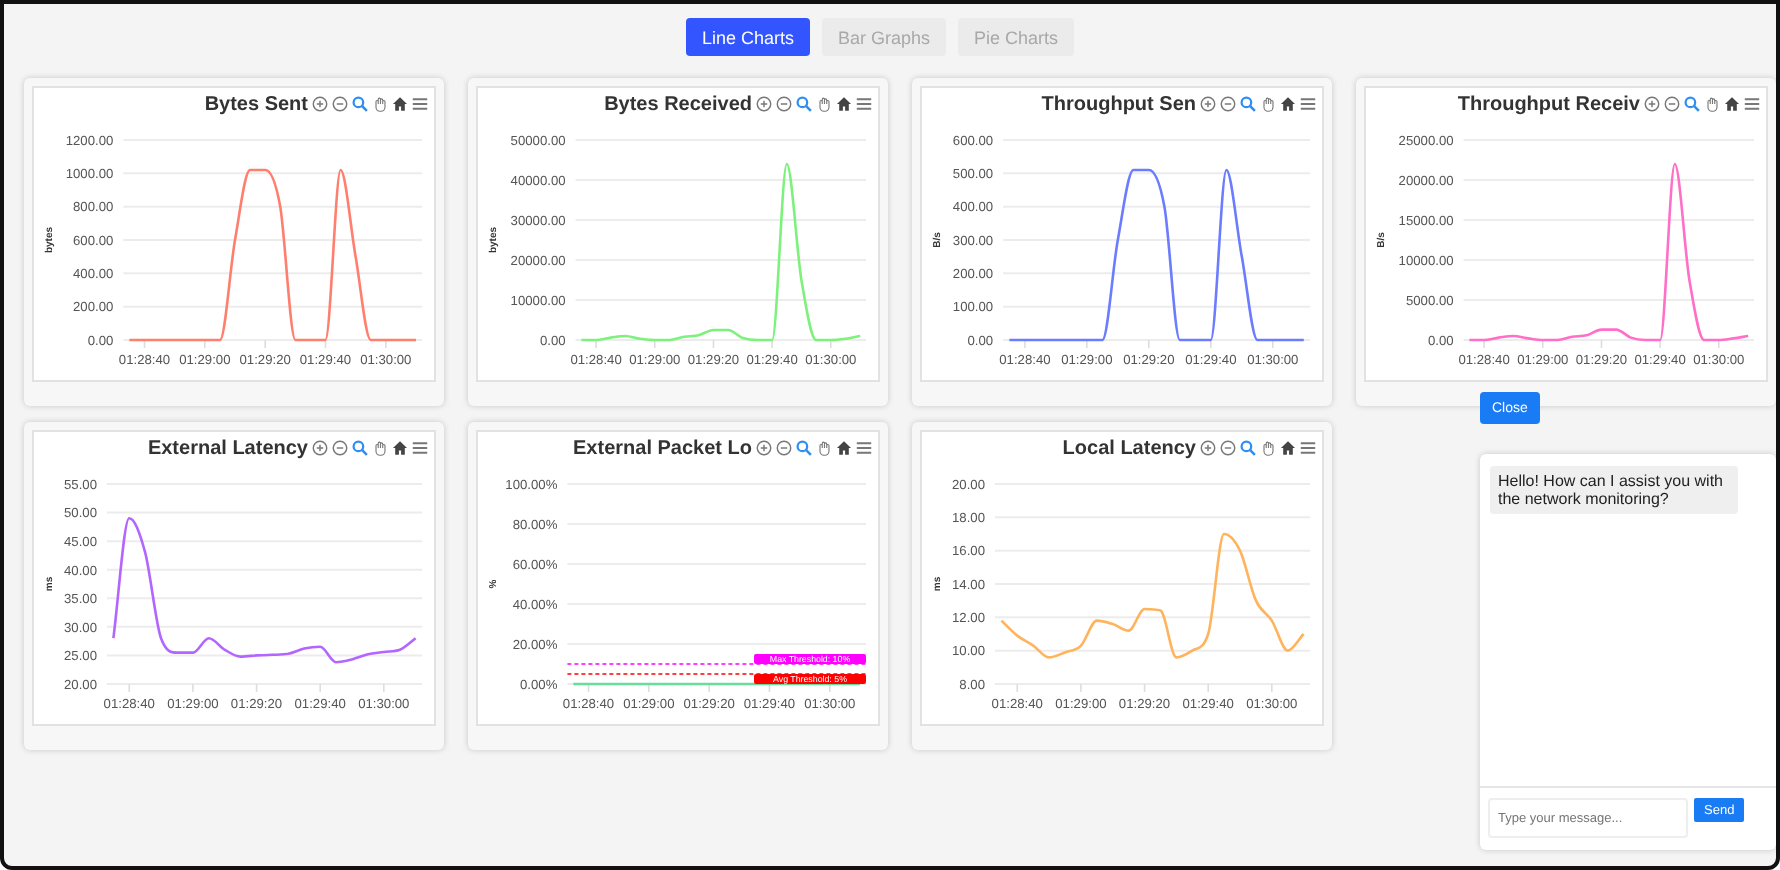 This screenshot has height=870, width=1780. I want to click on chart-title: Local Latency, so click(1129, 448).